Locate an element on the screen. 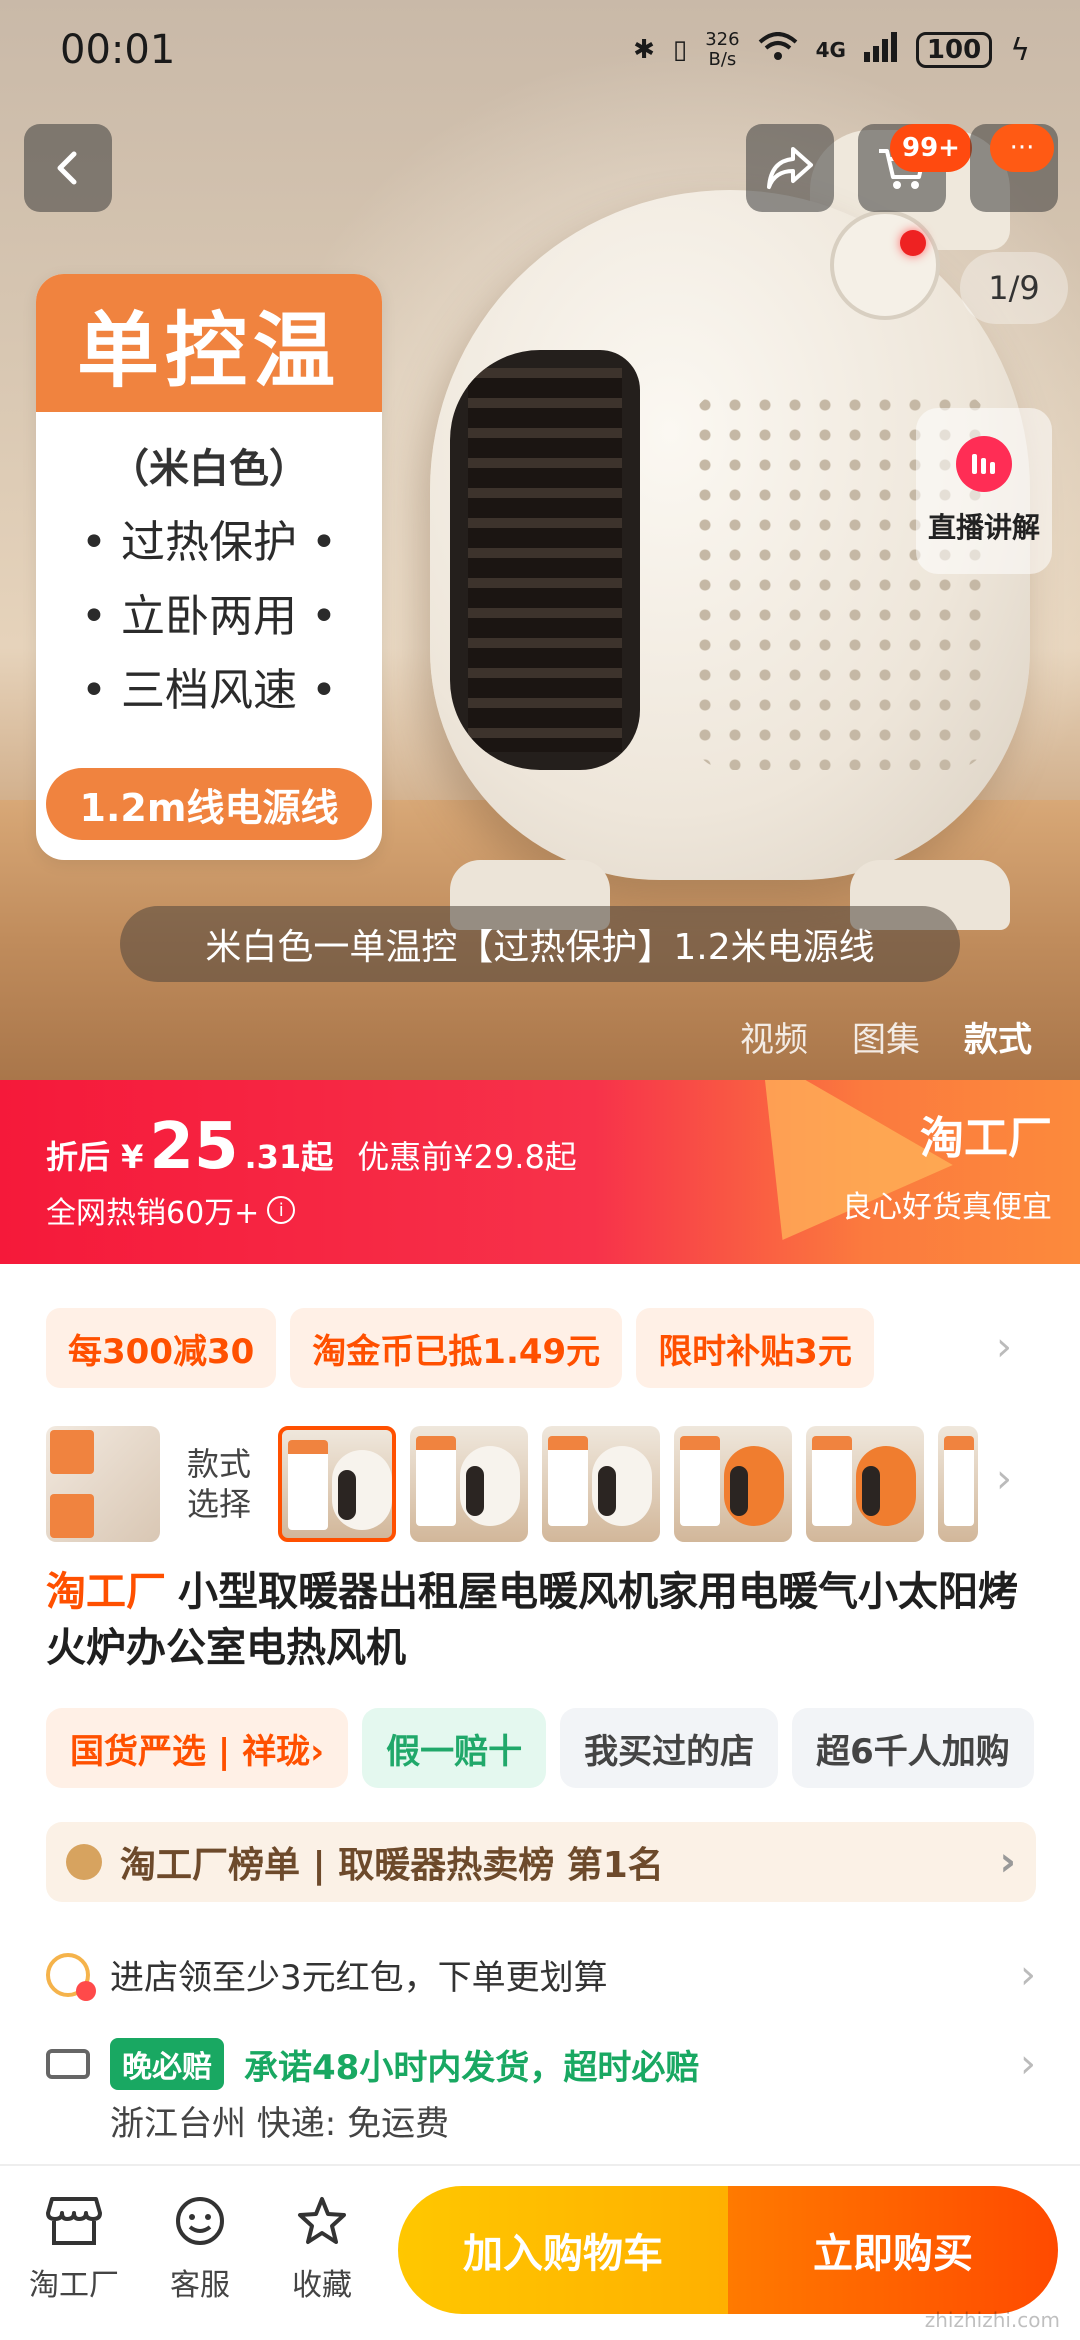  back-button is located at coordinates (68, 168).